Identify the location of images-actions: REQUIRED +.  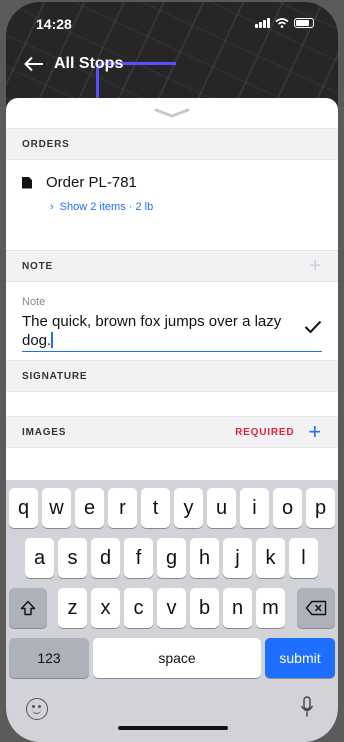
(278, 432).